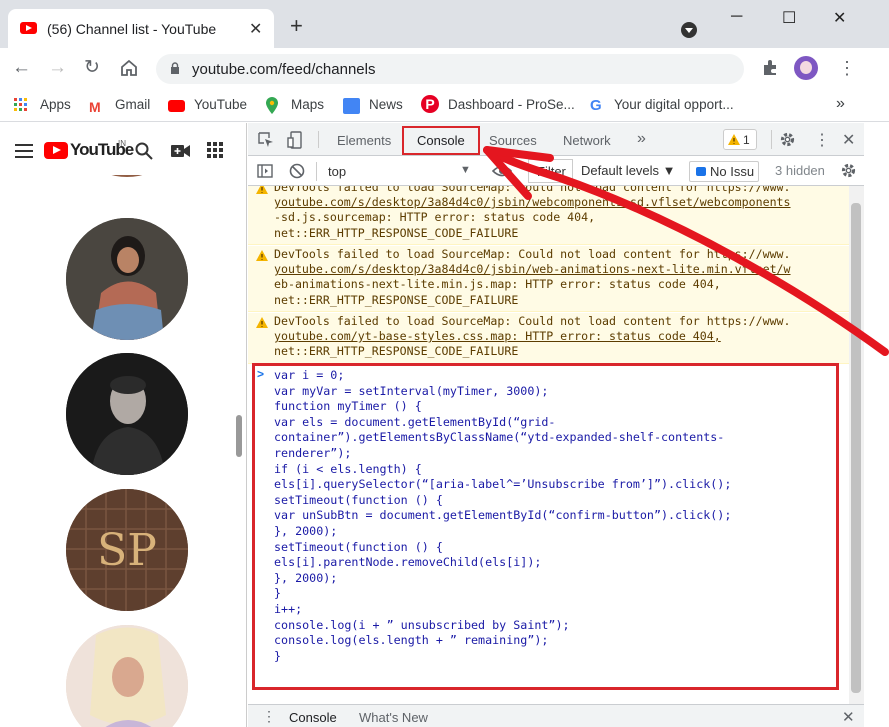  What do you see at coordinates (789, 18) in the screenshot?
I see `maximize-button: ☐` at bounding box center [789, 18].